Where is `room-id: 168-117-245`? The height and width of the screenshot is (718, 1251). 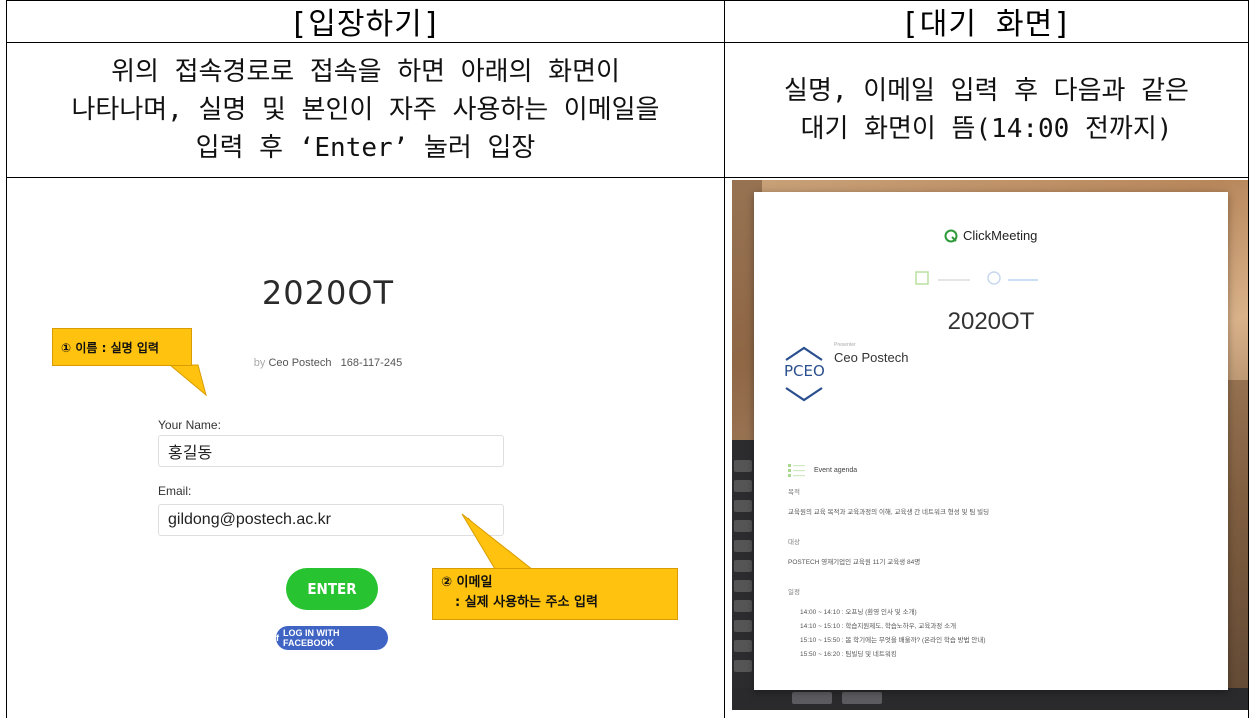 room-id: 168-117-245 is located at coordinates (371, 363).